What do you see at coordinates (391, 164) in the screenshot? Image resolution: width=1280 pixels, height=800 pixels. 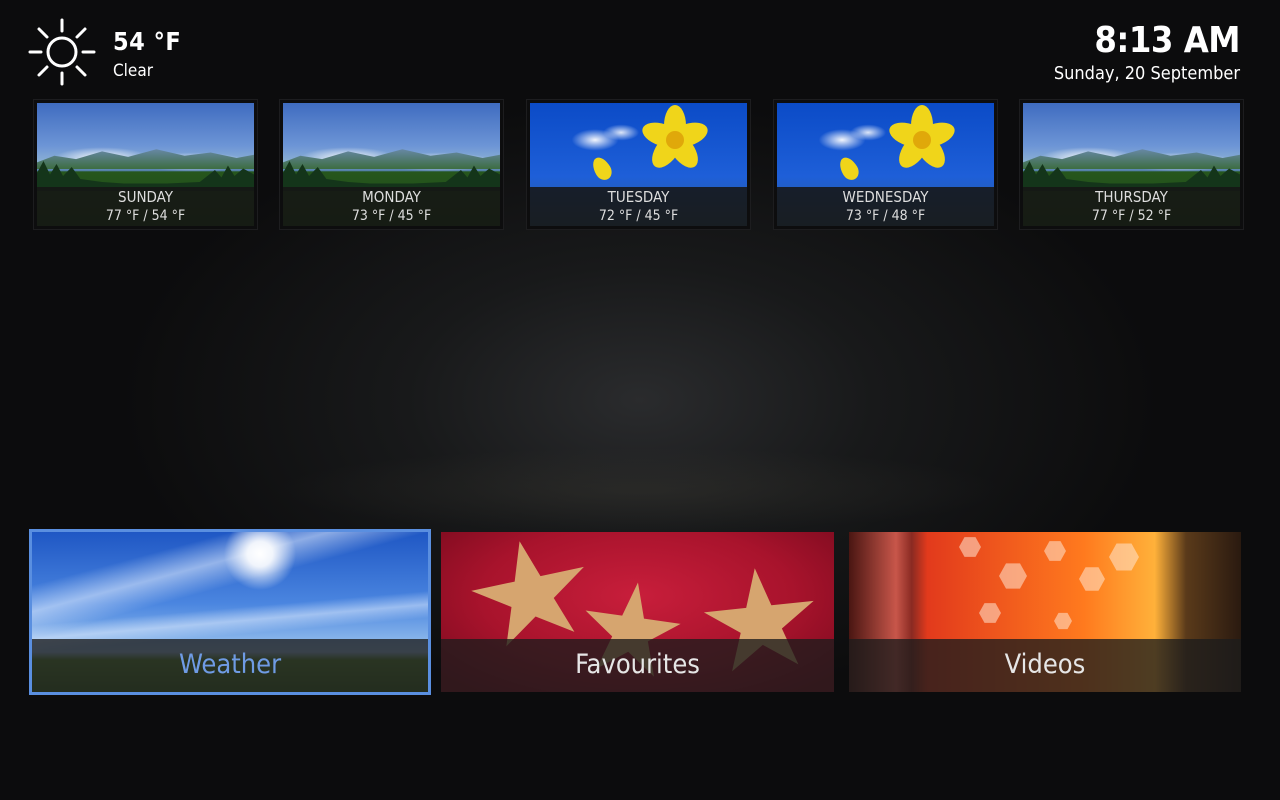 I see `forecast-card-monday: MONDAY 73 °F / 45 °F` at bounding box center [391, 164].